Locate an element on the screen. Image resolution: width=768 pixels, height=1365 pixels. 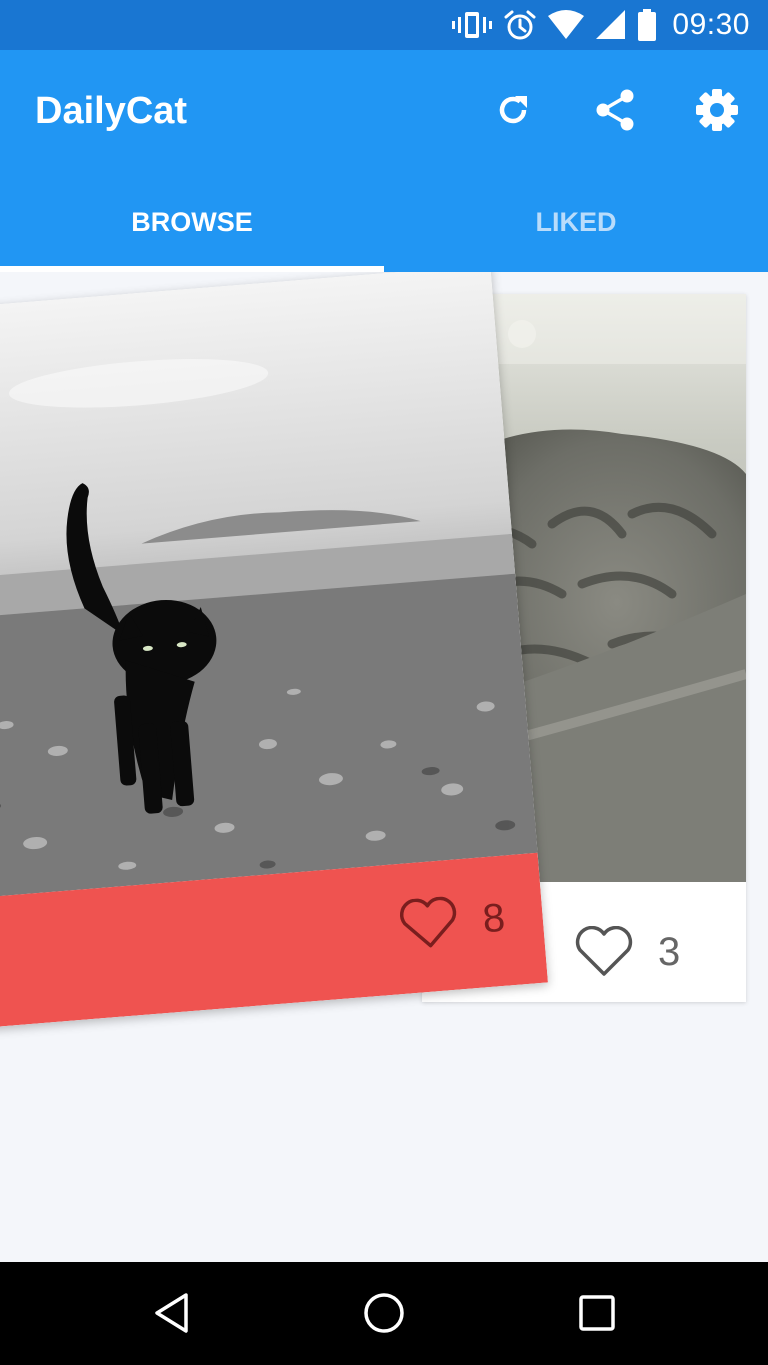
tab-liked: LIKED is located at coordinates (576, 222).